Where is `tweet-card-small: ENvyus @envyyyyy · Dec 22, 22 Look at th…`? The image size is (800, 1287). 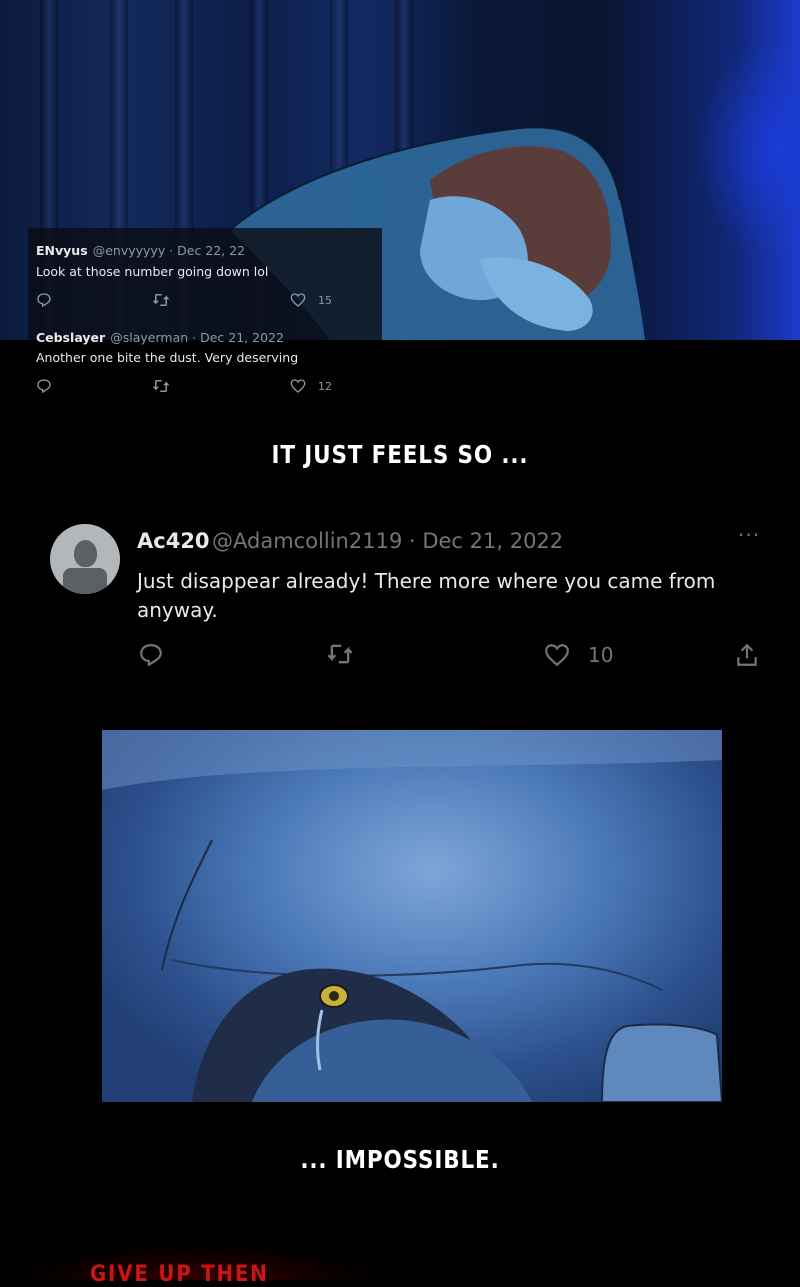 tweet-card-small: ENvyus @envyyyyy · Dec 22, 22 Look at th… is located at coordinates (205, 286).